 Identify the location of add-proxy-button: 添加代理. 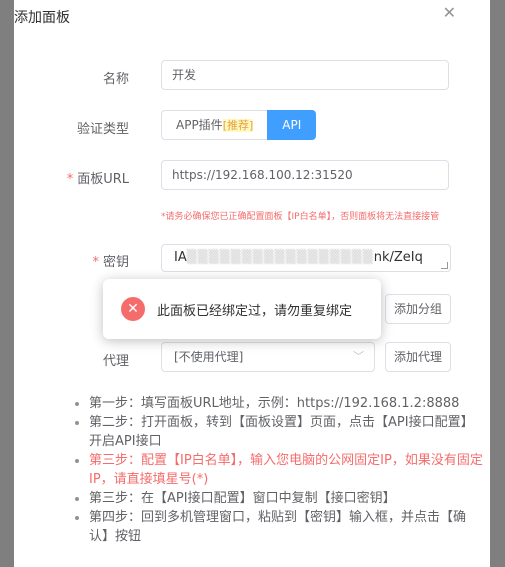
(418, 357).